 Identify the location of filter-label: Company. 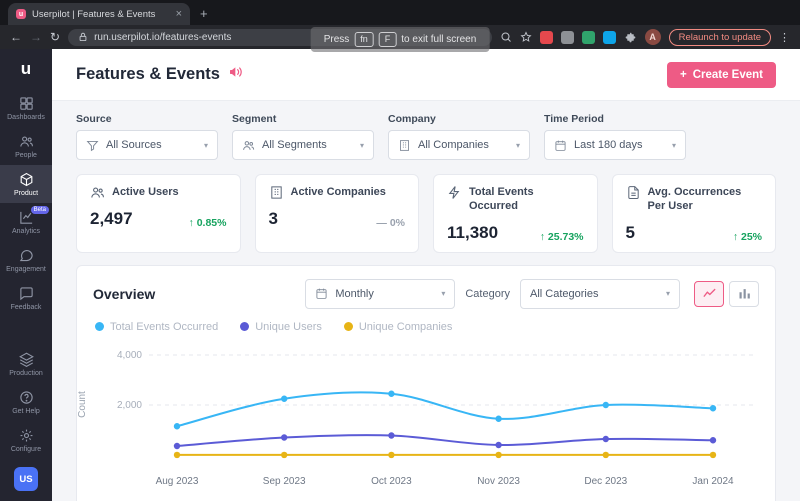
(412, 119).